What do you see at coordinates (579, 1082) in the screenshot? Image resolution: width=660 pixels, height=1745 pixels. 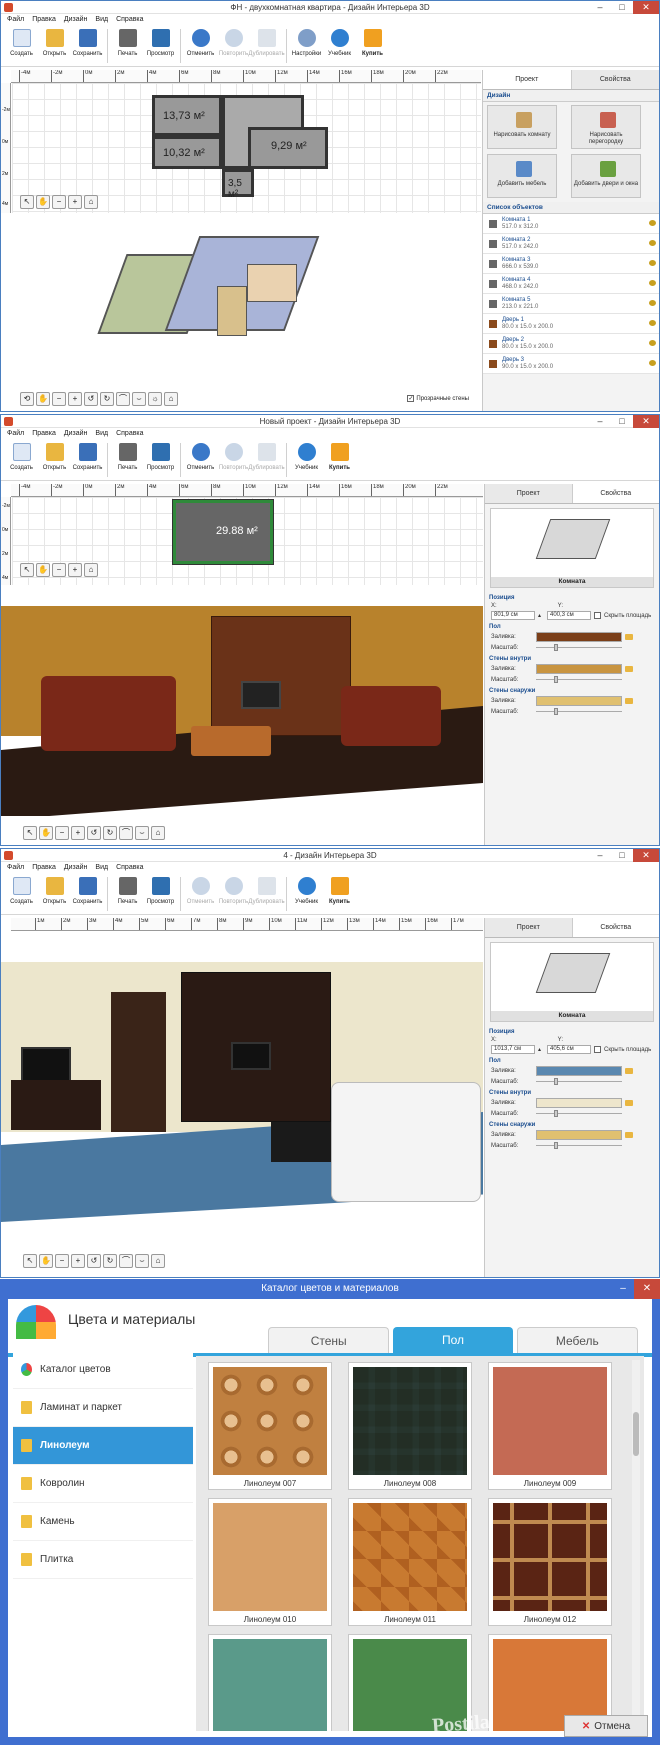 I see `floor-scale-slider` at bounding box center [579, 1082].